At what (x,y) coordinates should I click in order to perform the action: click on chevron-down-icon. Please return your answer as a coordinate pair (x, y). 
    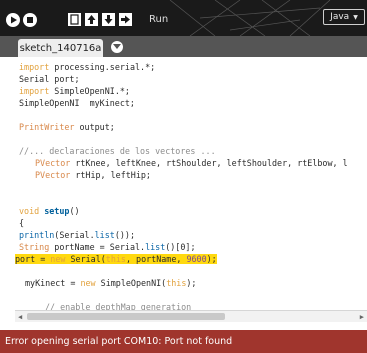
    Looking at the image, I should click on (117, 46).